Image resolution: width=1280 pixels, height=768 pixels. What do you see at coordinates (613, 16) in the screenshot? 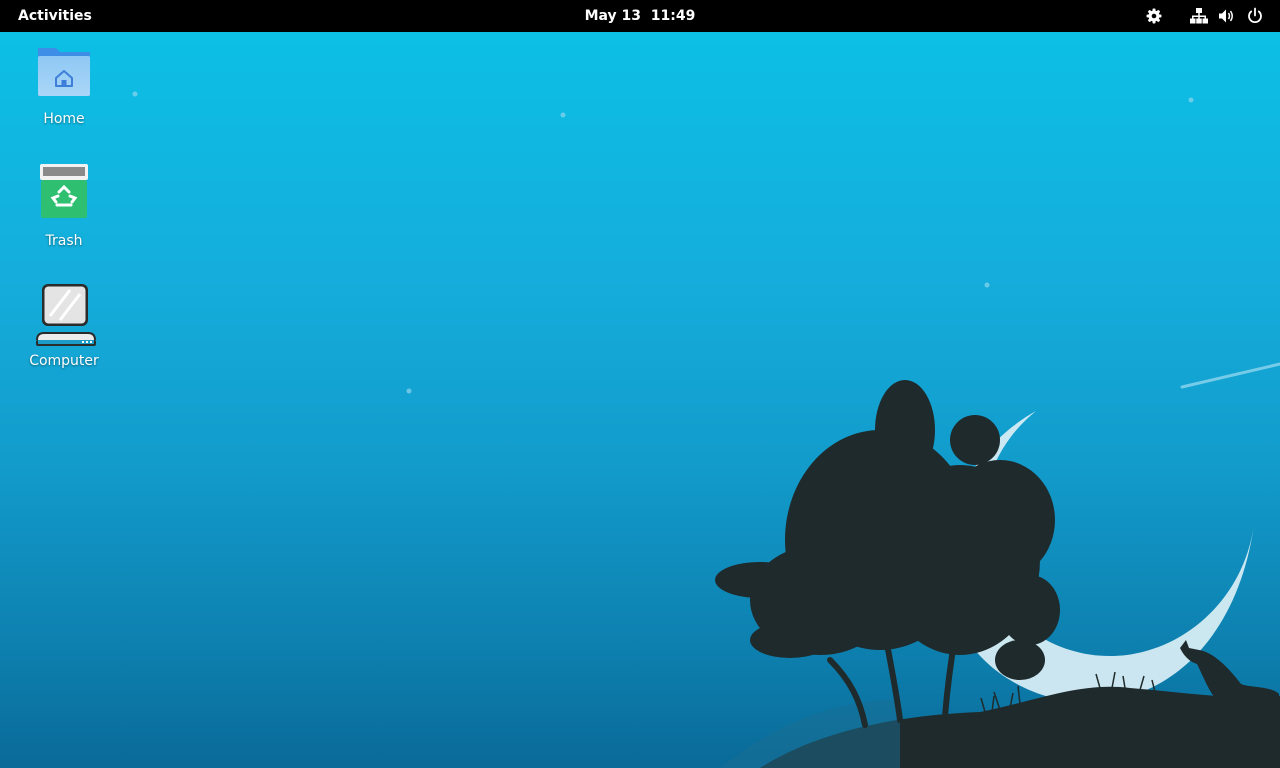
I see `clock-date: May 13` at bounding box center [613, 16].